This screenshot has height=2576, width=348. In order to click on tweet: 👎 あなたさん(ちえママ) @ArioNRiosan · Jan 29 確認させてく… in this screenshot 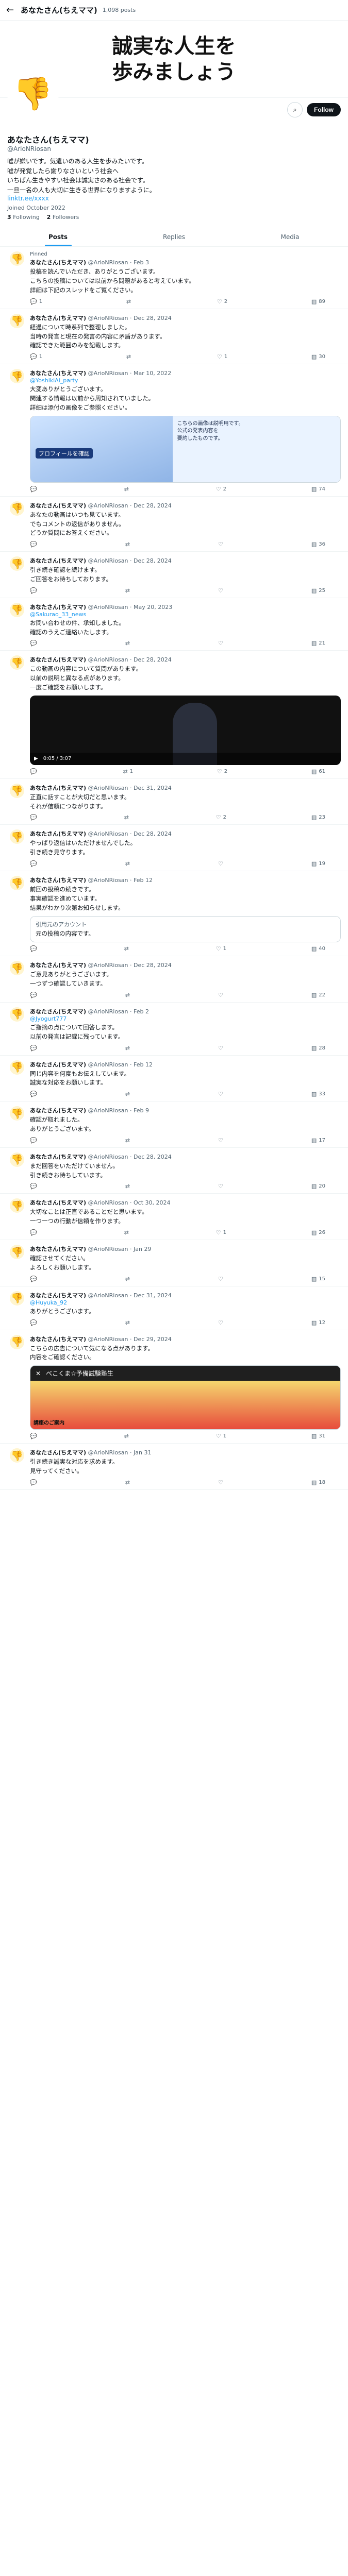, I will do `click(174, 1263)`.